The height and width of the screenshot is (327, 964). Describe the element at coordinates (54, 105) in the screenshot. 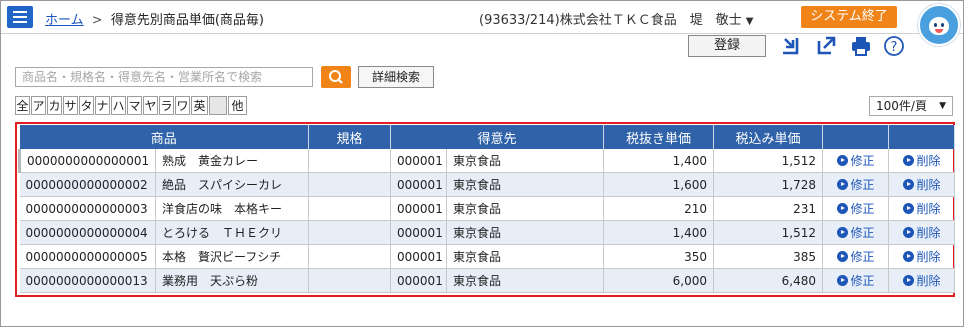

I see `kana-filter-ka: カ` at that location.